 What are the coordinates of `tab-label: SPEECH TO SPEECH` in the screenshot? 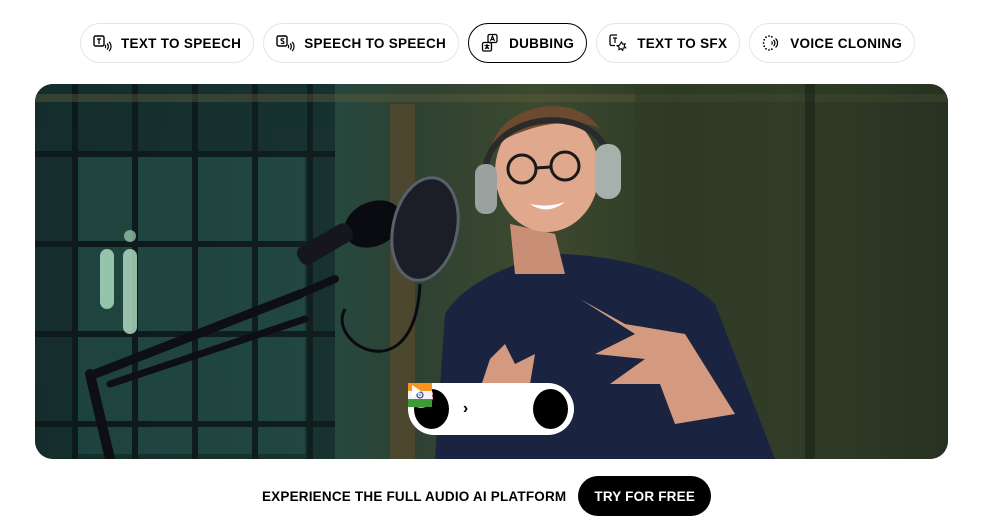 It's located at (375, 43).